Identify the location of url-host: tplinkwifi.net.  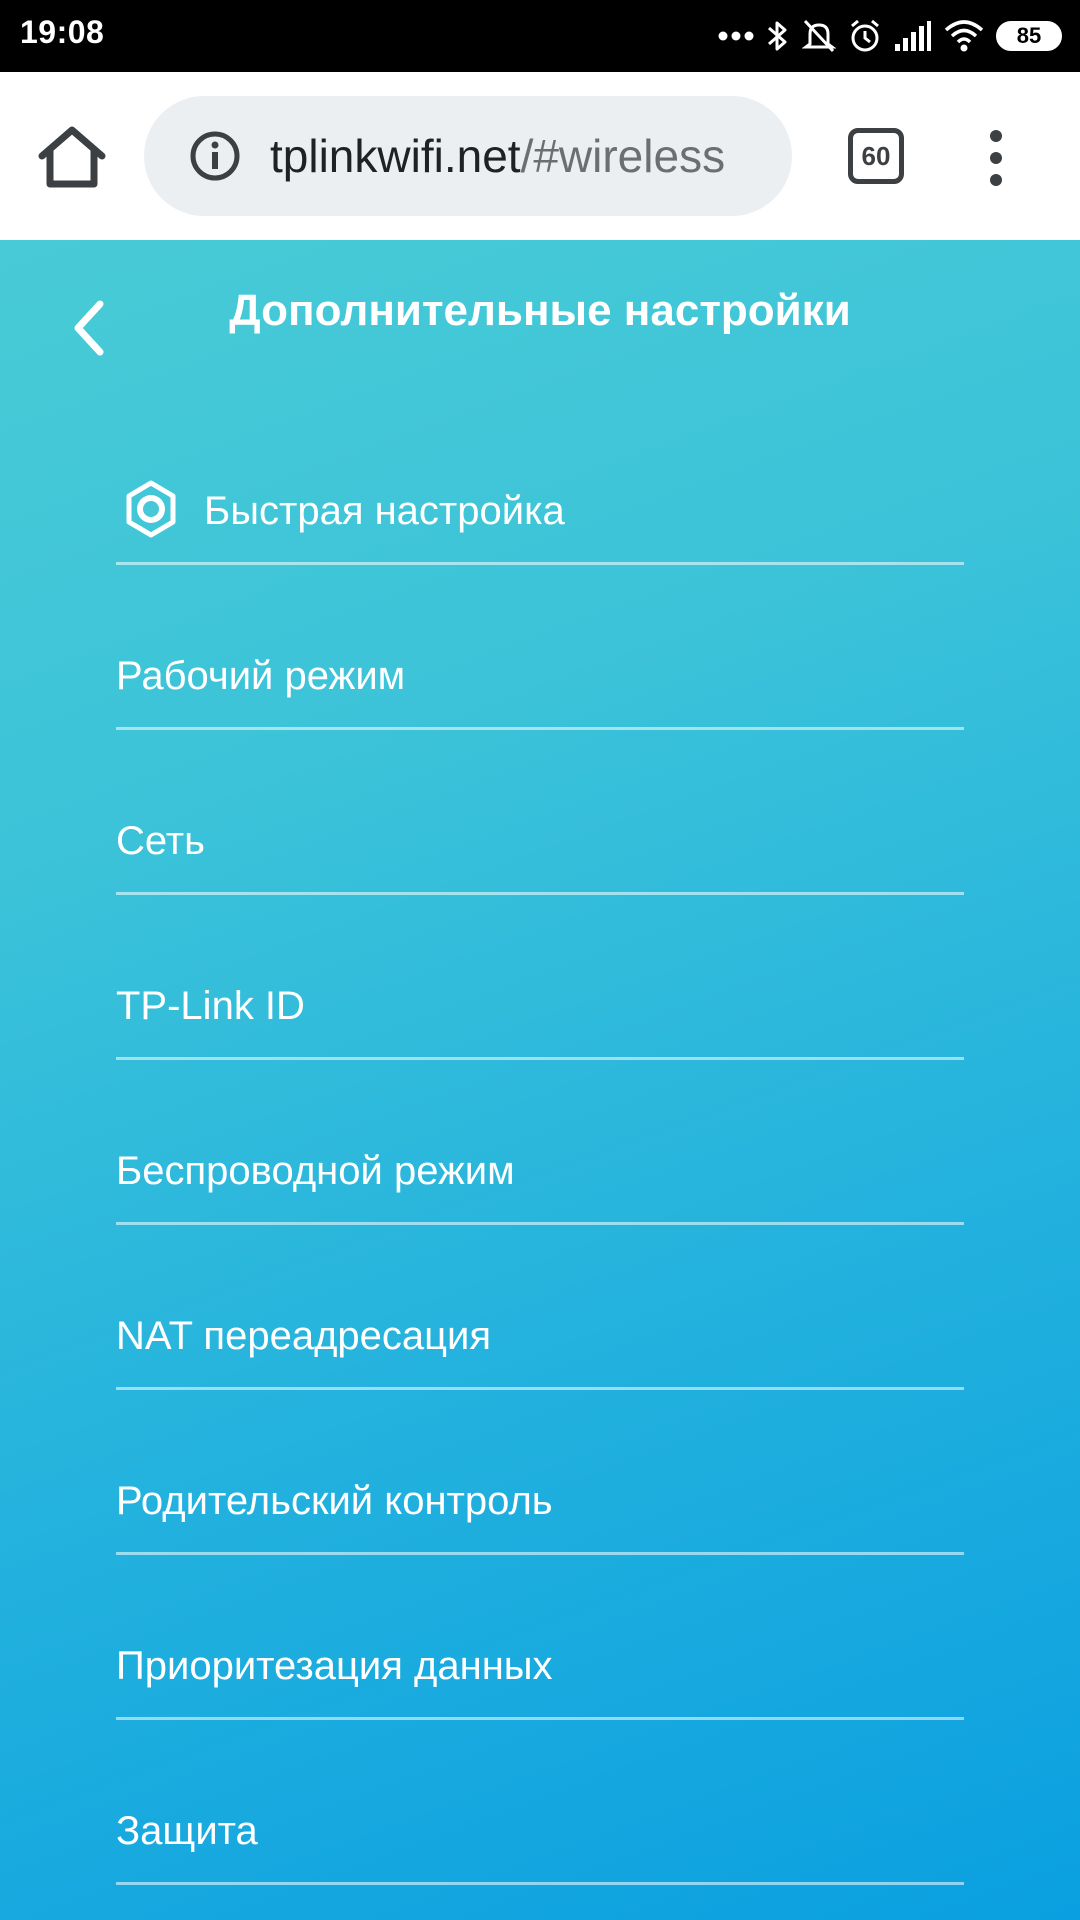
(395, 156).